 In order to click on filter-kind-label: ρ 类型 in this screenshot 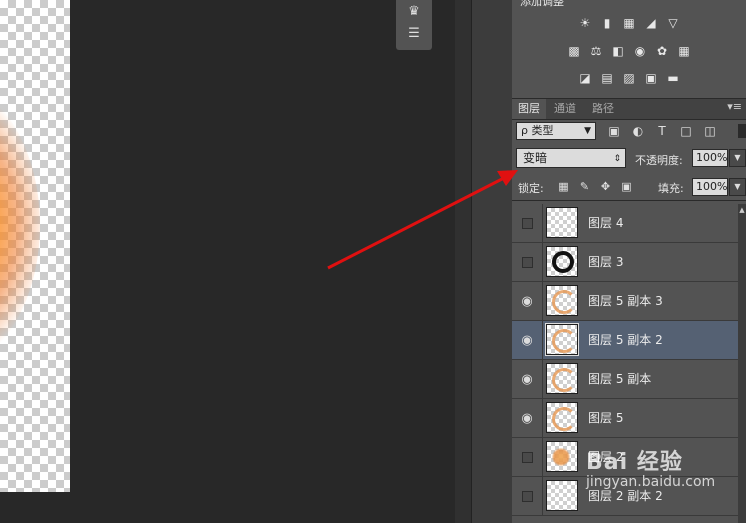, I will do `click(537, 130)`.